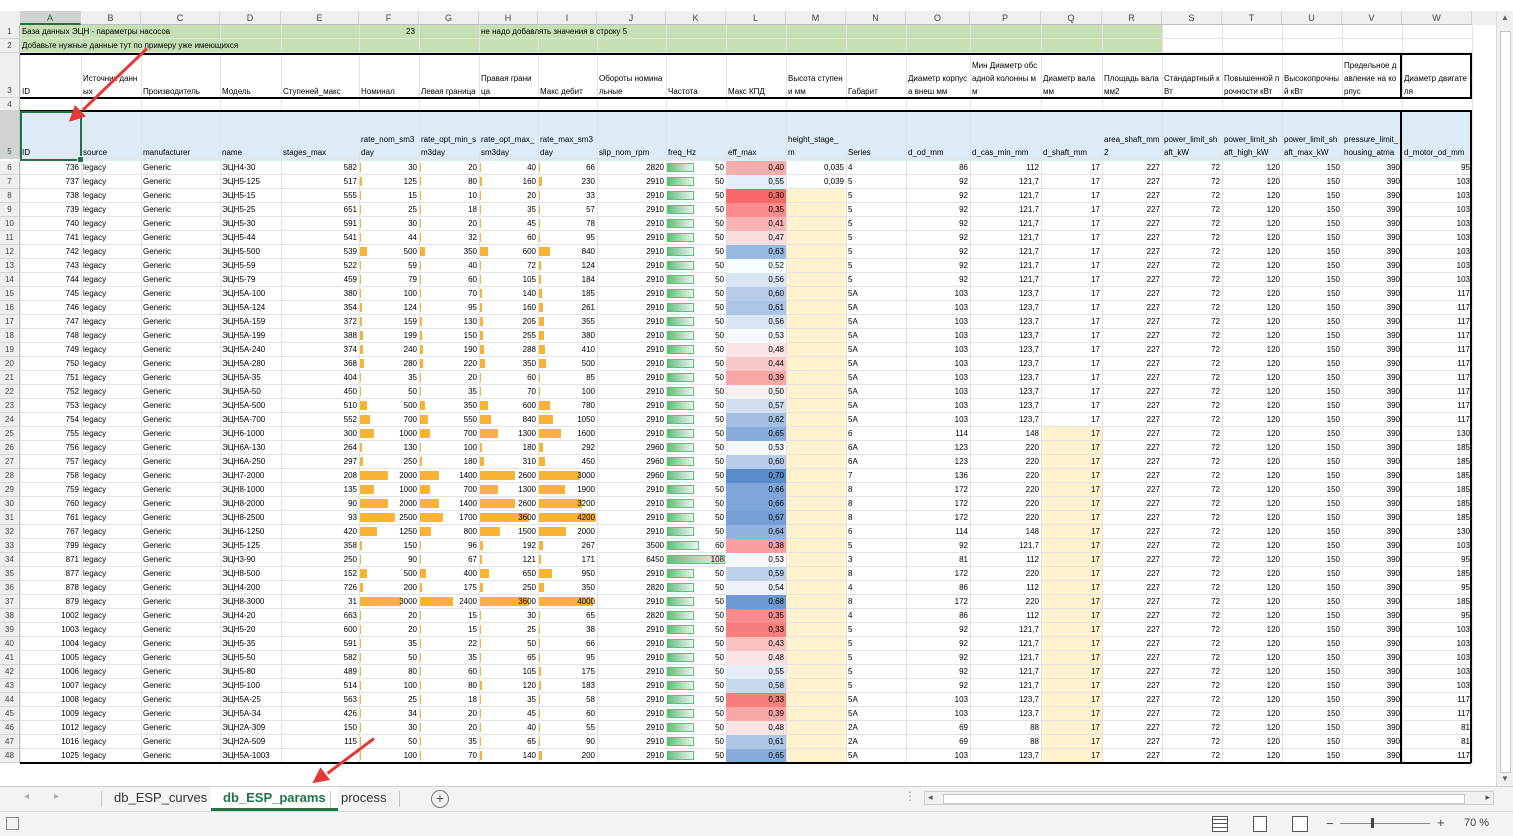 This screenshot has width=1513, height=836. I want to click on data-cell: ЭЦН5-125, so click(250, 546).